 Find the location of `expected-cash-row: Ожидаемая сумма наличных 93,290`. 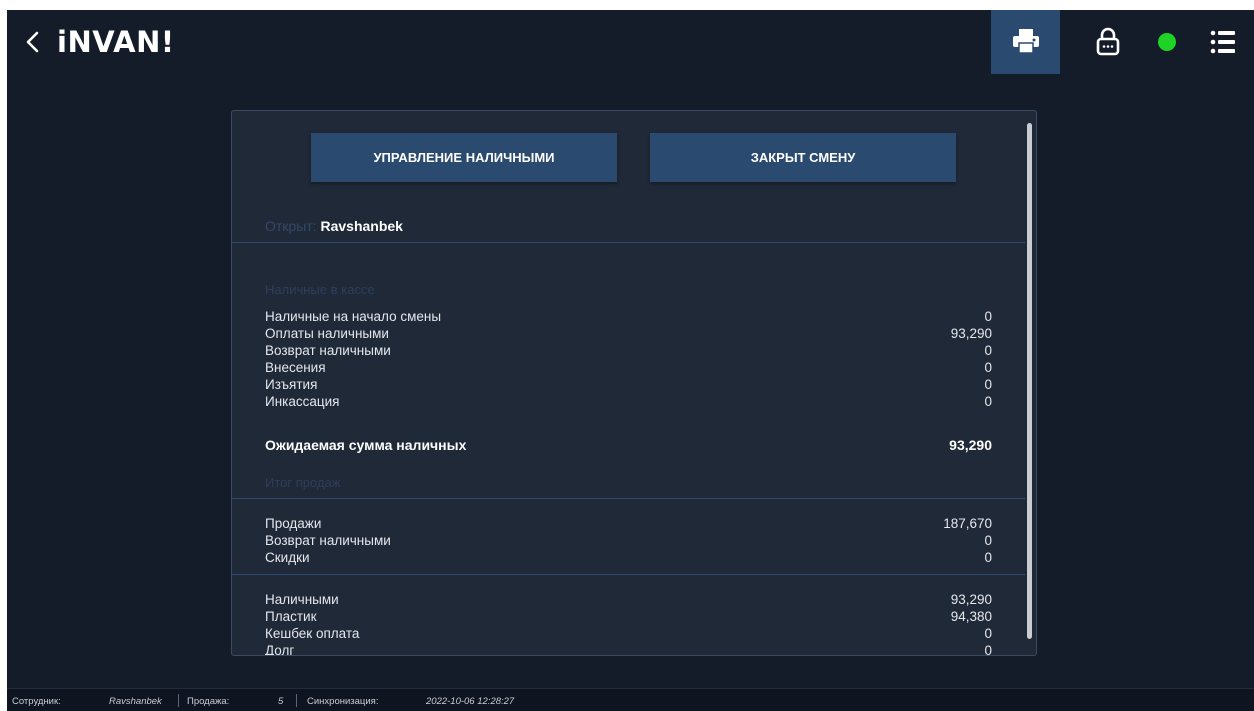

expected-cash-row: Ожидаемая сумма наличных 93,290 is located at coordinates (628, 445).